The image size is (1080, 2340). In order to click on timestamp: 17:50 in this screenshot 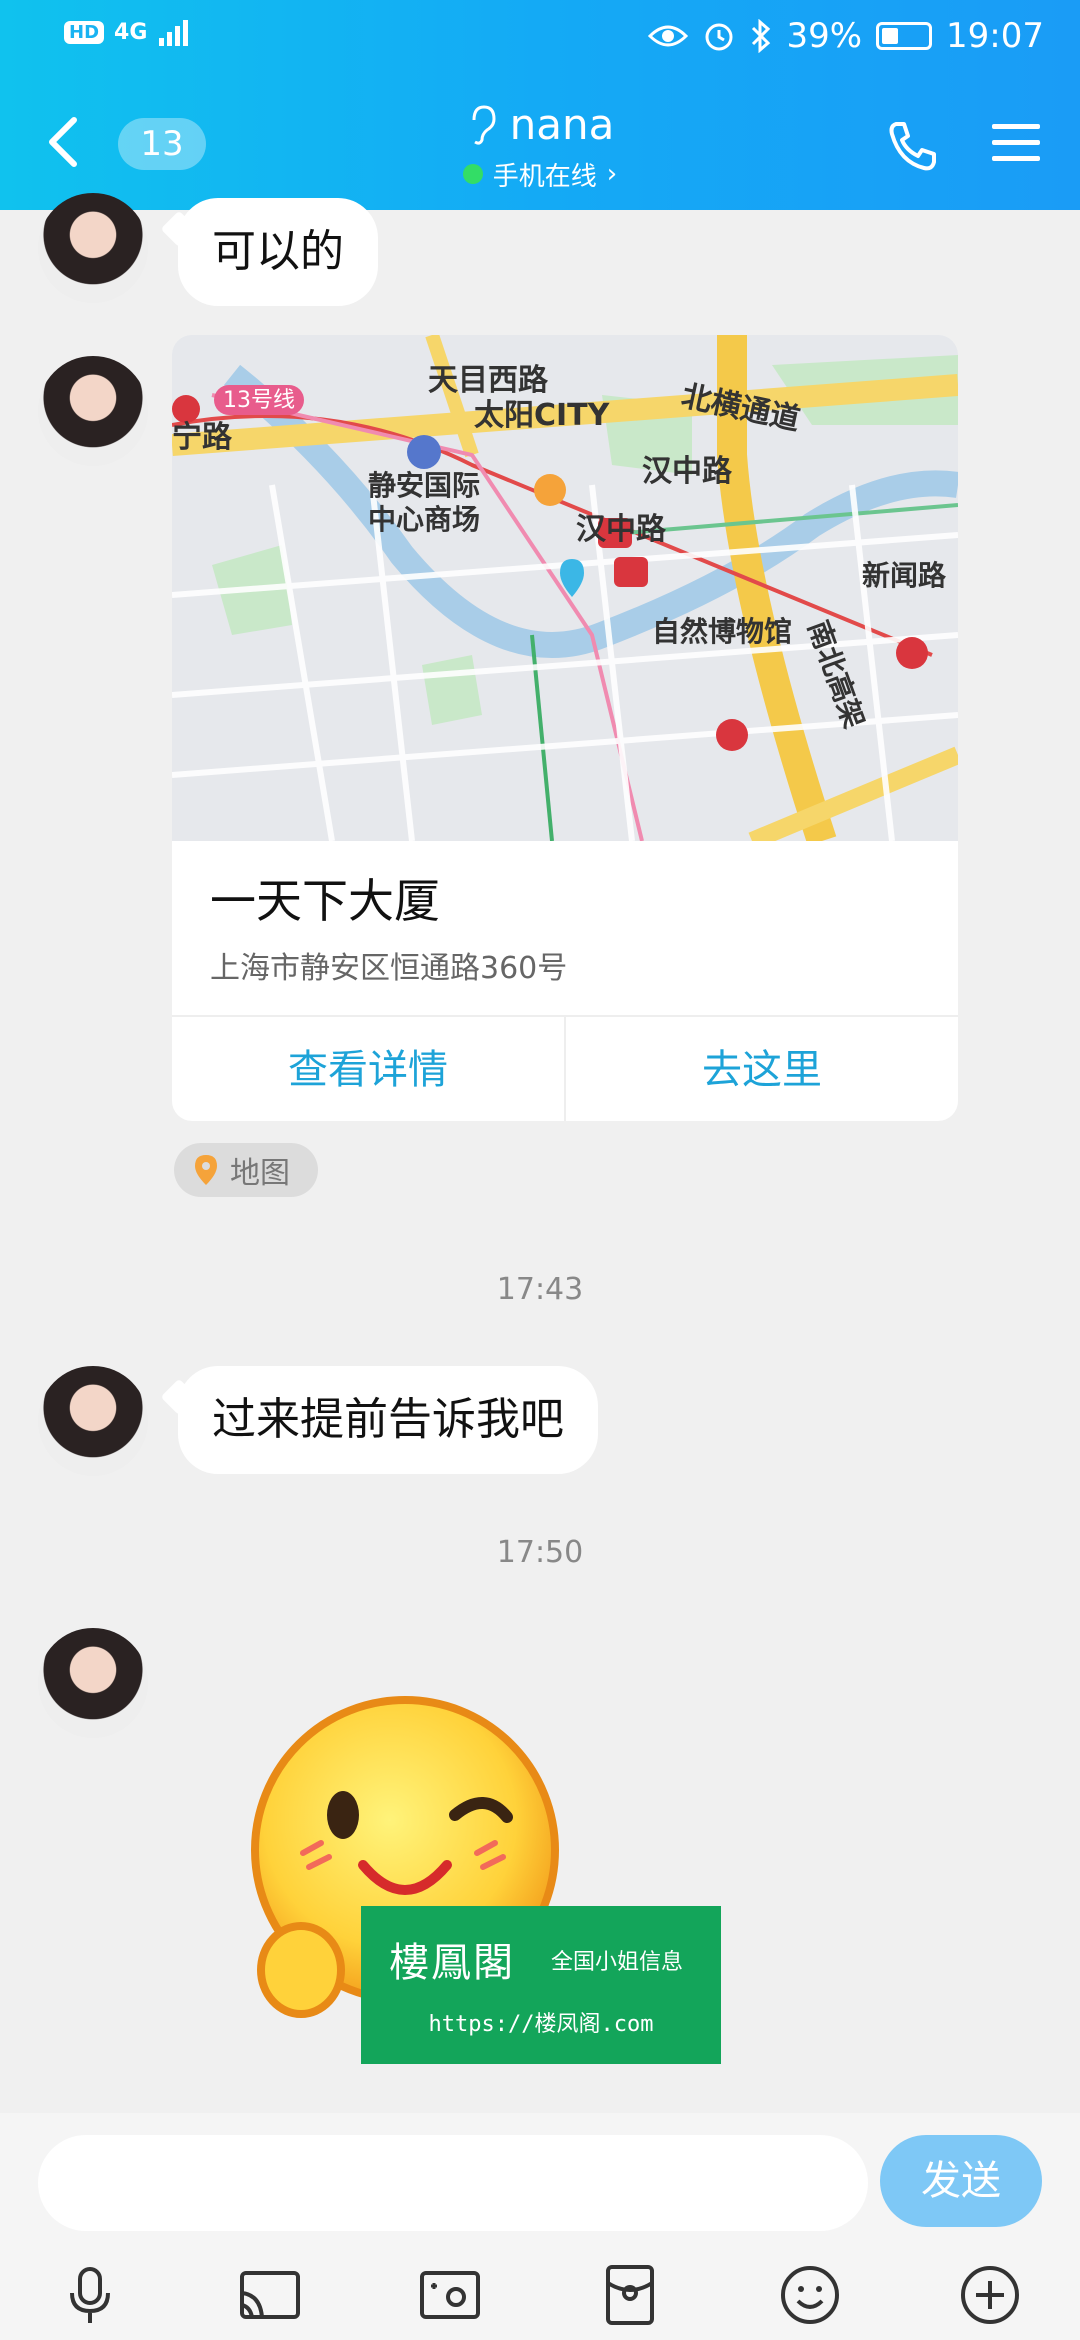, I will do `click(540, 1552)`.